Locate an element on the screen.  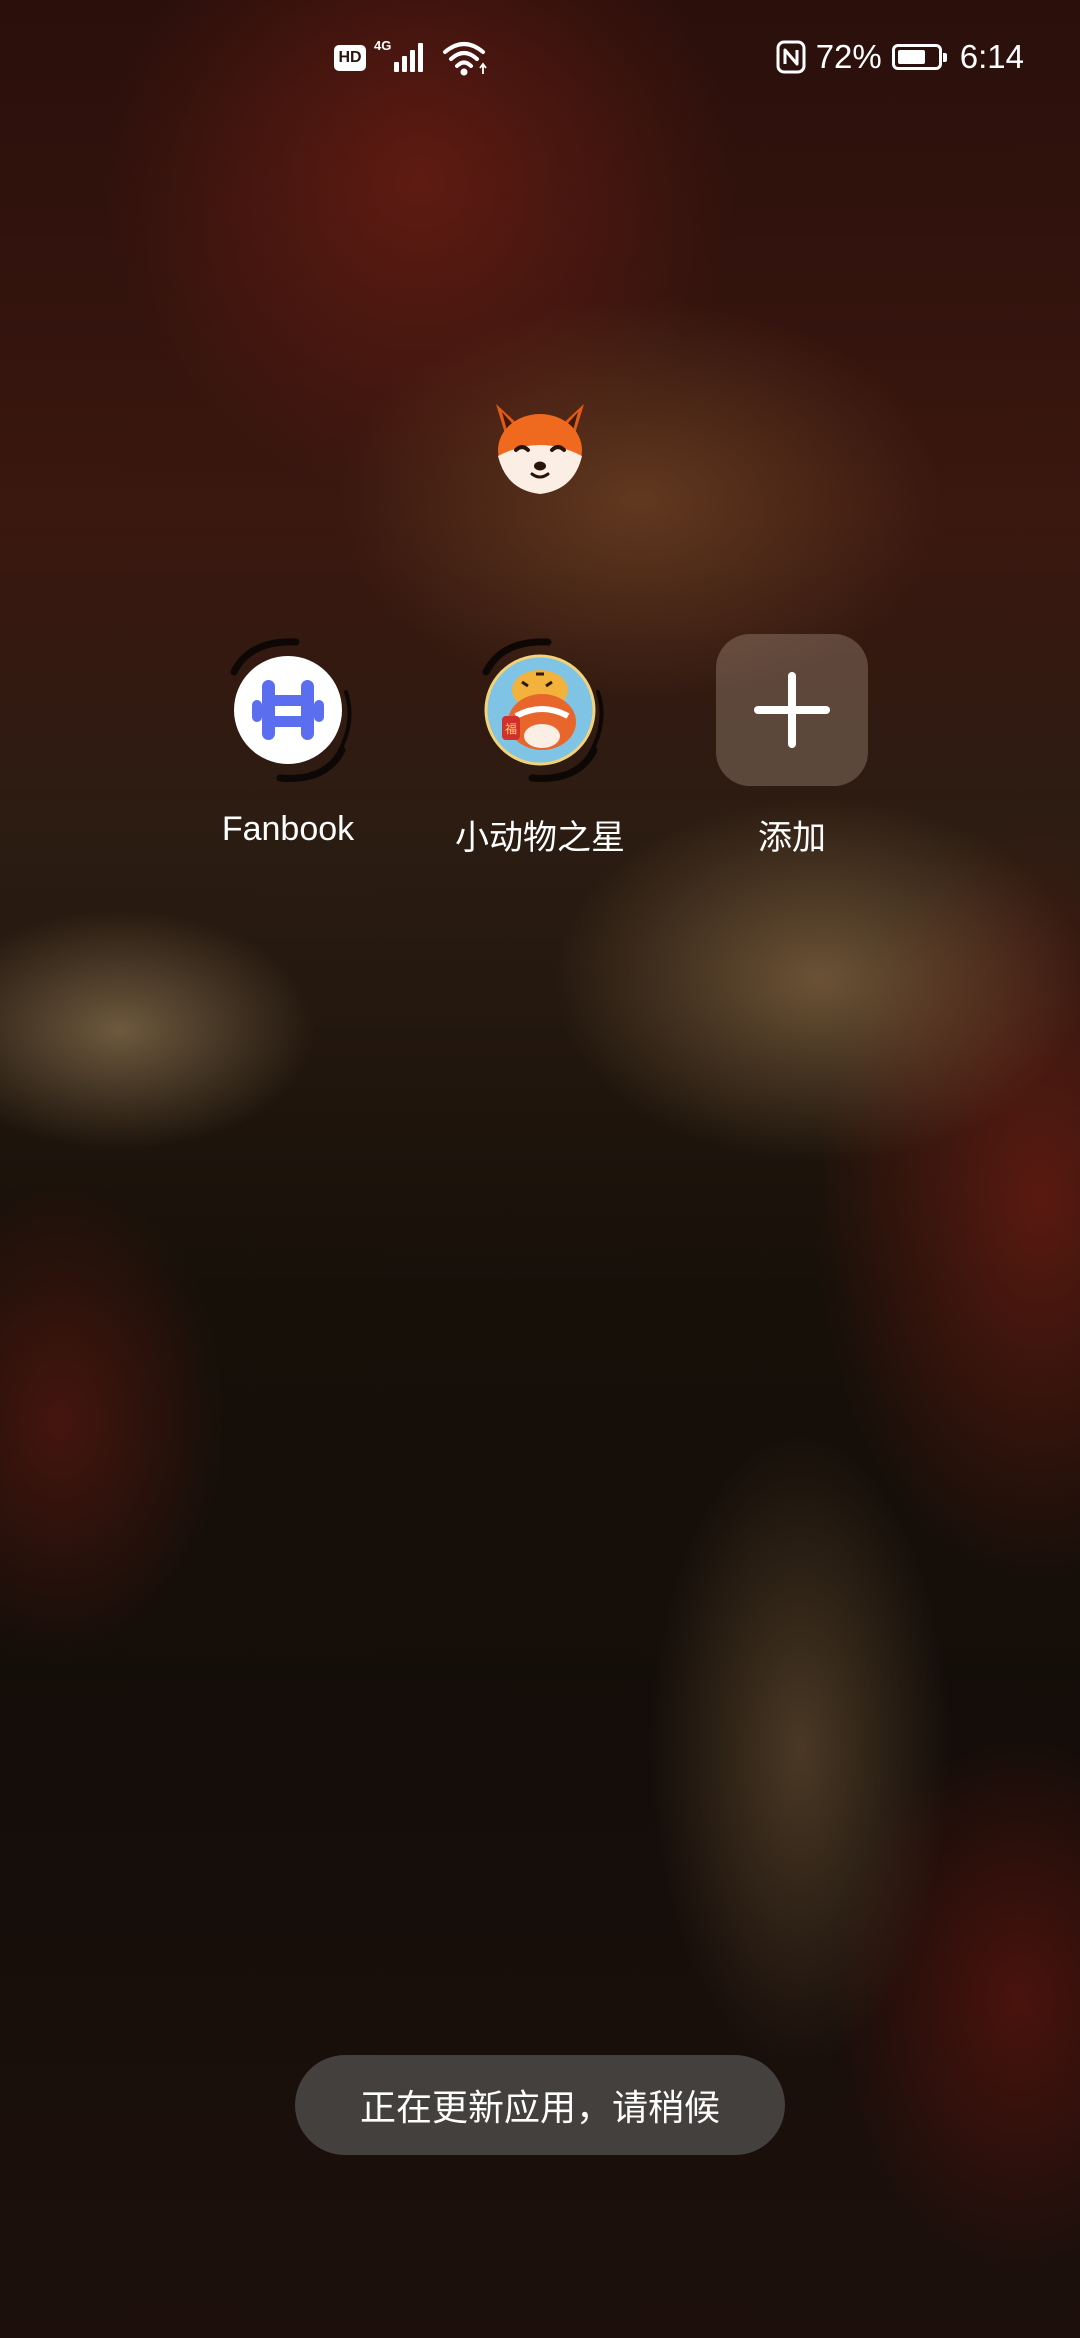
add-label: 添加 is located at coordinates (792, 838).